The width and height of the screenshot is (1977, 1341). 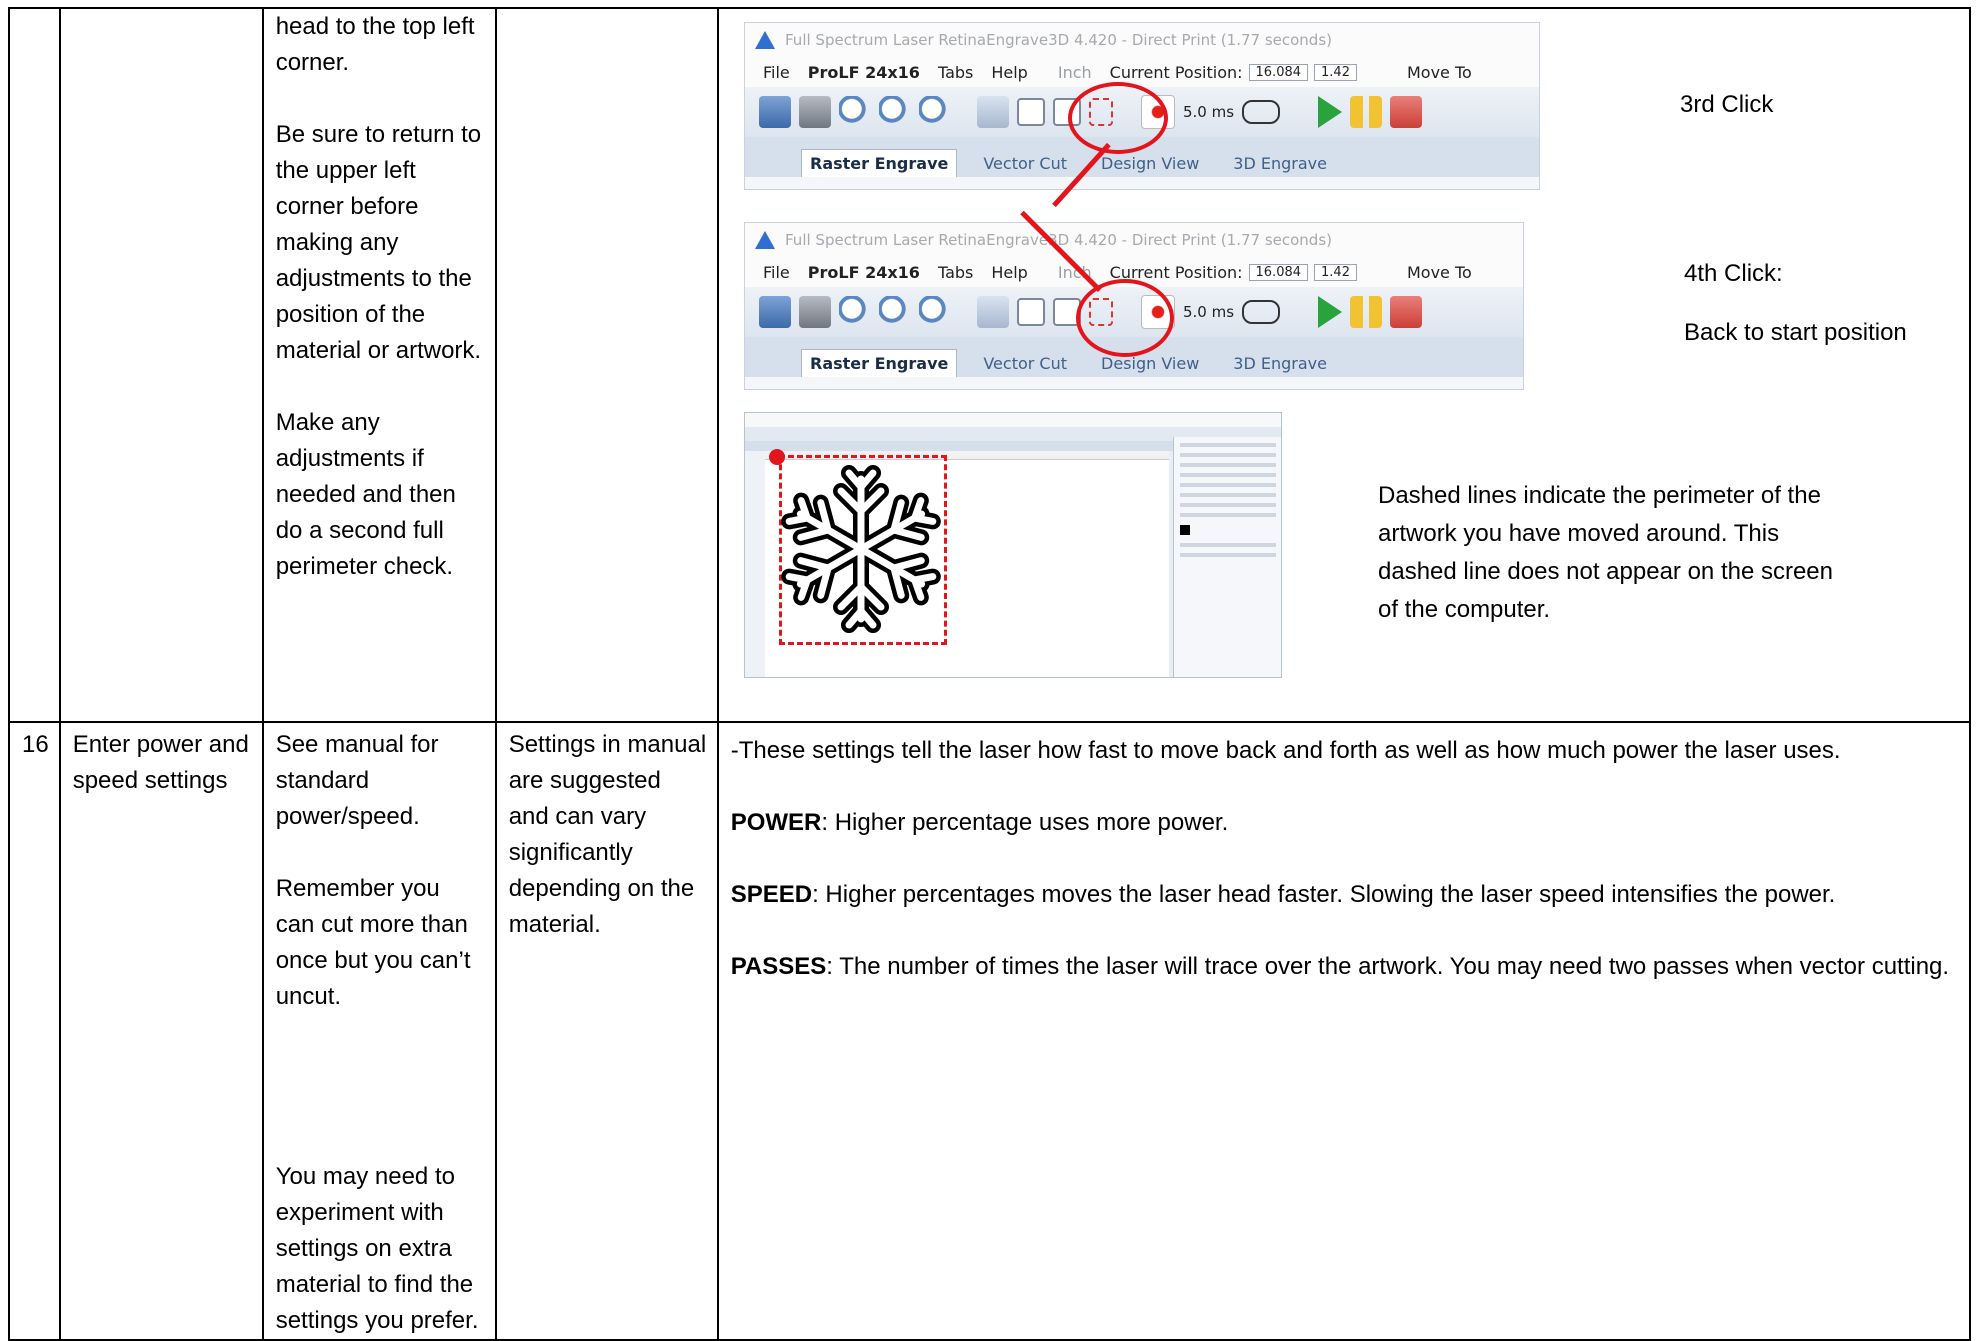 What do you see at coordinates (1013, 545) in the screenshot?
I see `artwork-preview-screenshot` at bounding box center [1013, 545].